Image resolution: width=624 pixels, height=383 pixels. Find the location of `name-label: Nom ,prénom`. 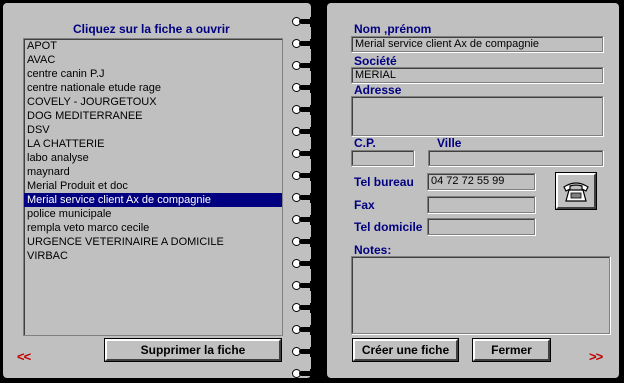

name-label: Nom ,prénom is located at coordinates (393, 29).